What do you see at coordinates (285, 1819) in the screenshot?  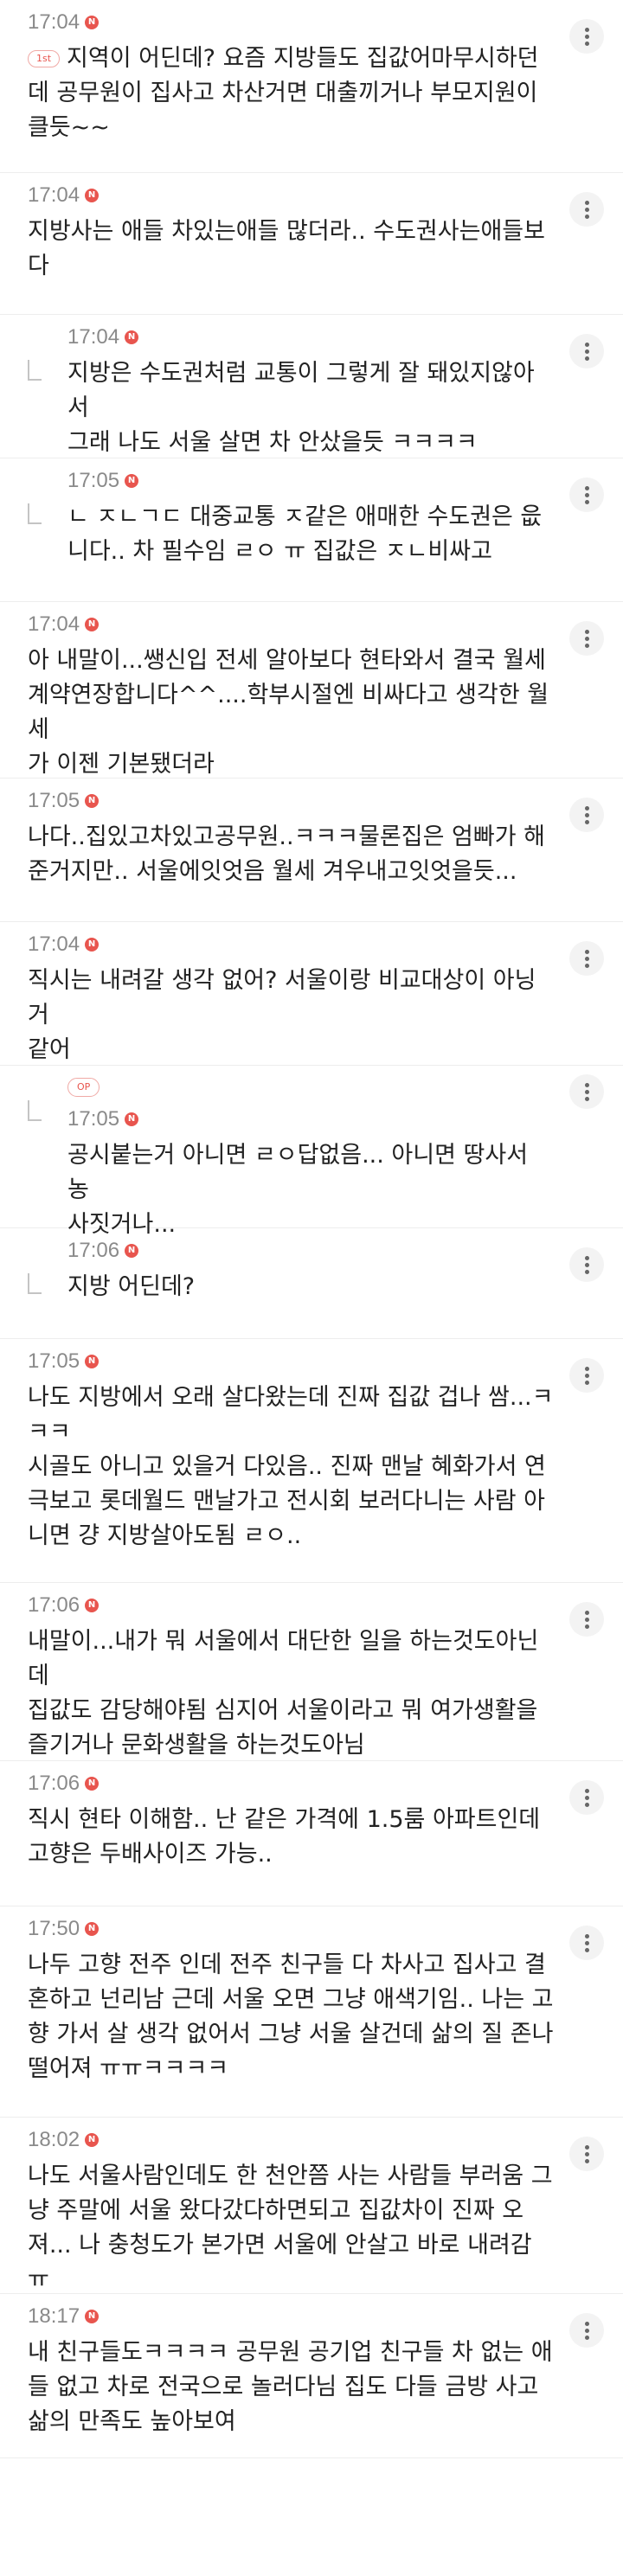 I see `comment-line: 직시 현타 이해함.. 난 같은 가격에 1.5룸 아파트인데` at bounding box center [285, 1819].